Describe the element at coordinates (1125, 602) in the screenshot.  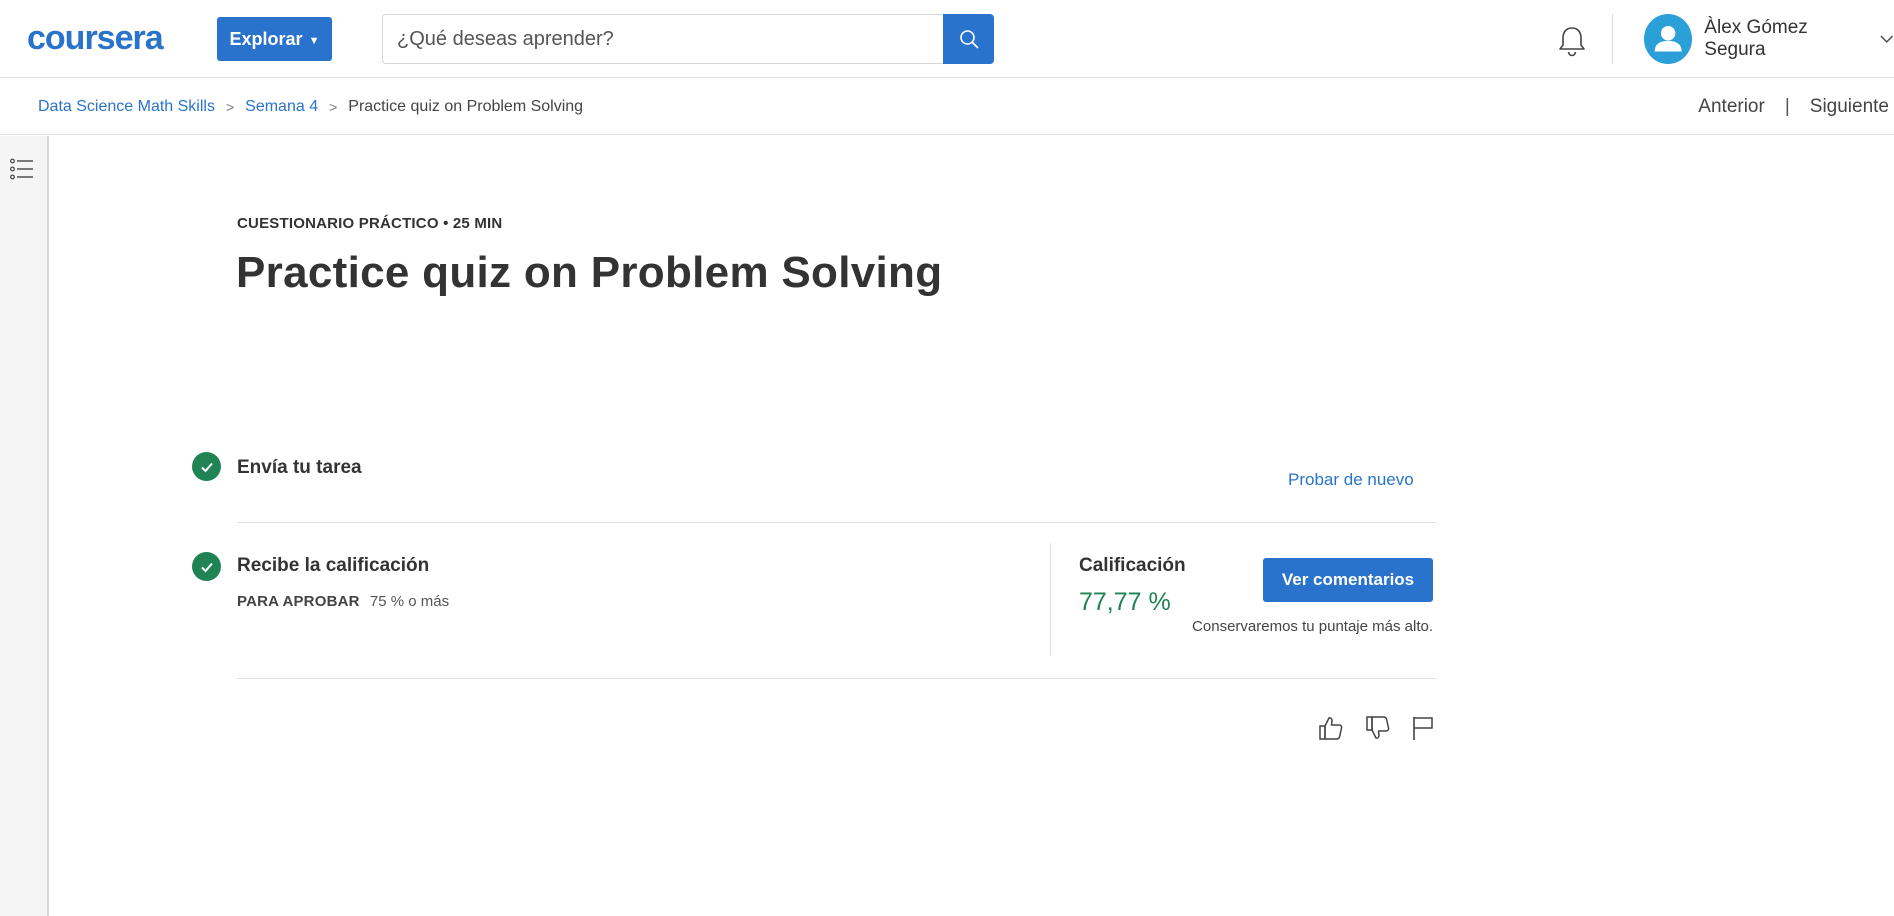
I see `grade-value: 77,77 %` at that location.